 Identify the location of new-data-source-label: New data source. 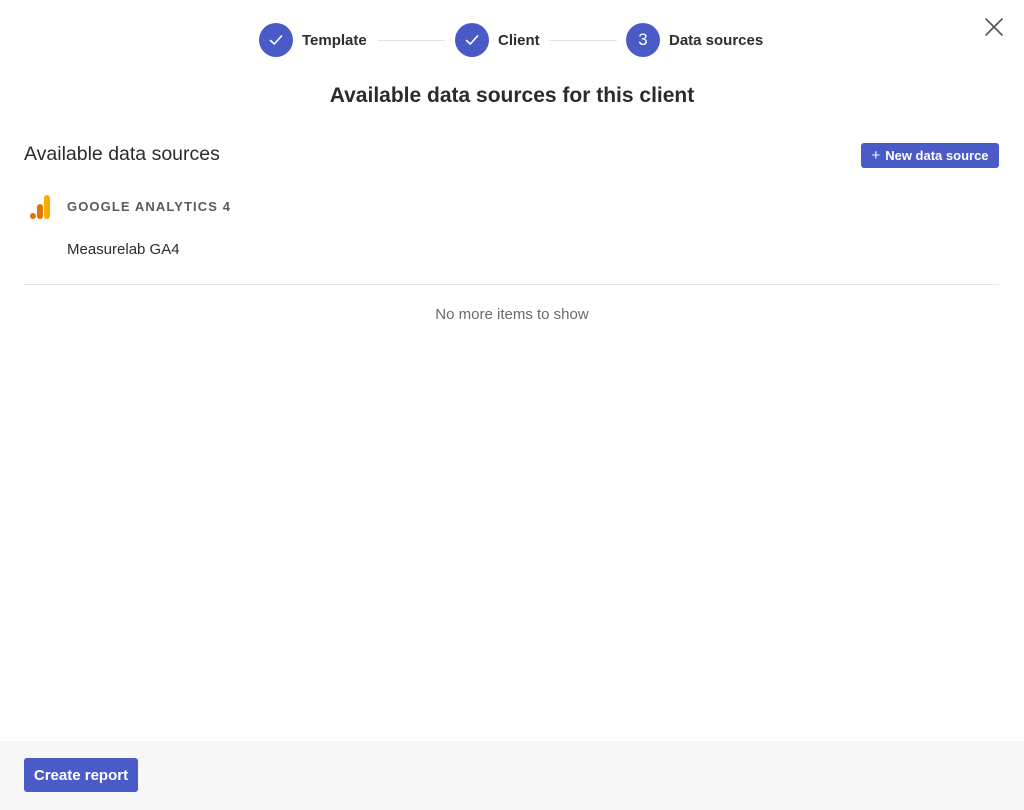
(937, 155).